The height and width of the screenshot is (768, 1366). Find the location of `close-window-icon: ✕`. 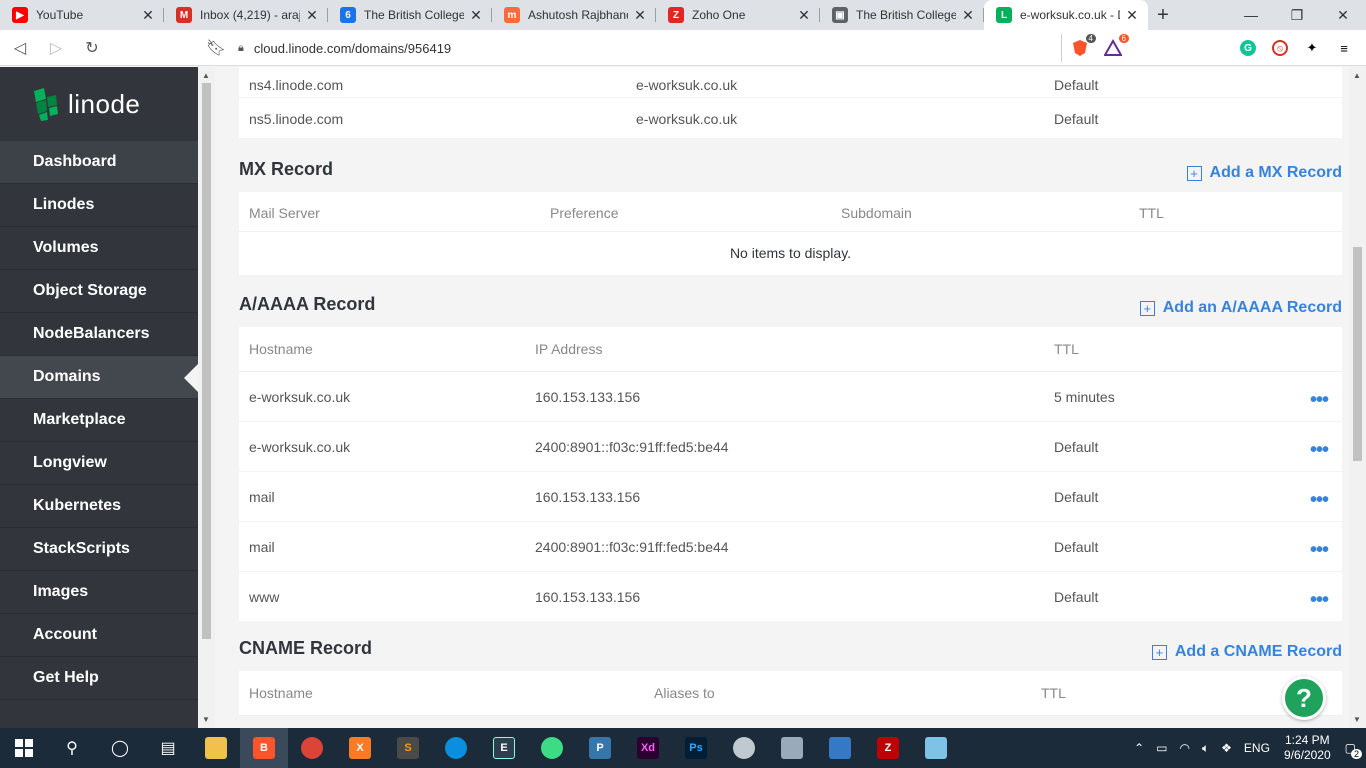

close-window-icon: ✕ is located at coordinates (1343, 15).